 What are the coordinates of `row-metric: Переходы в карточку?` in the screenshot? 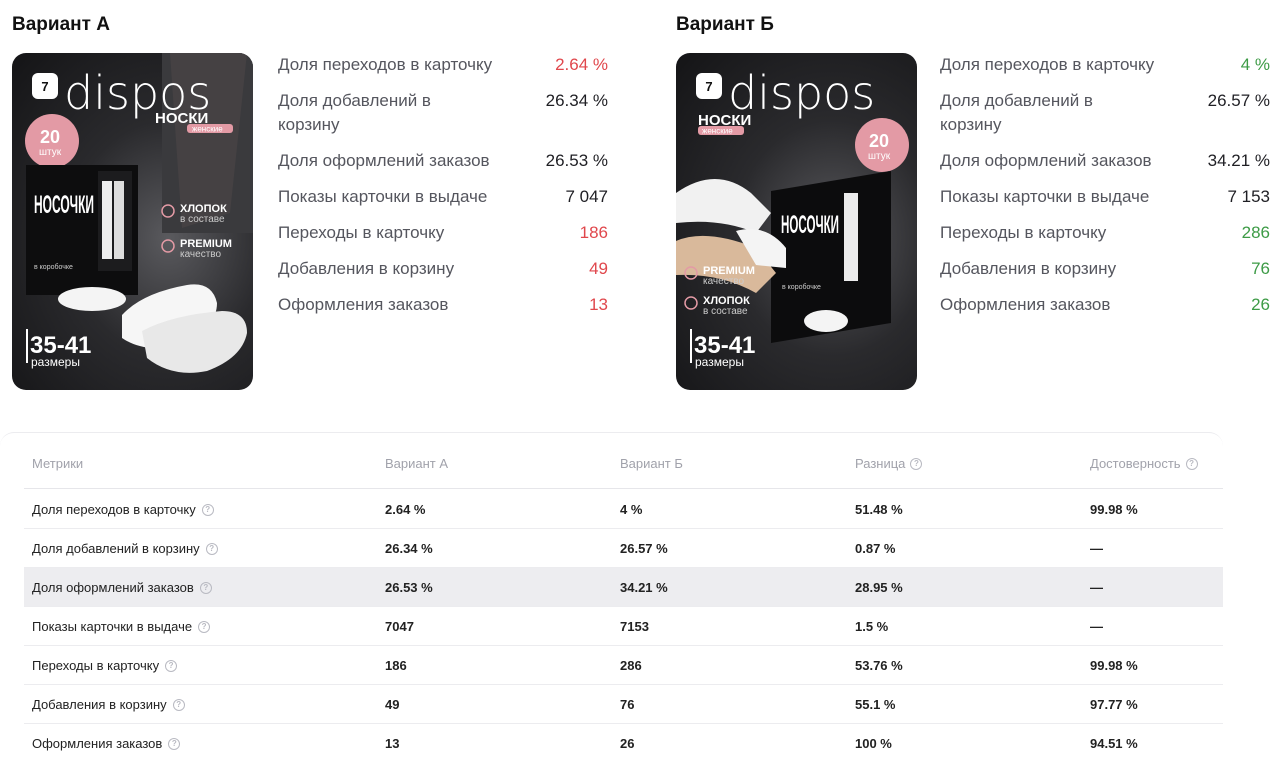 It's located at (105, 665).